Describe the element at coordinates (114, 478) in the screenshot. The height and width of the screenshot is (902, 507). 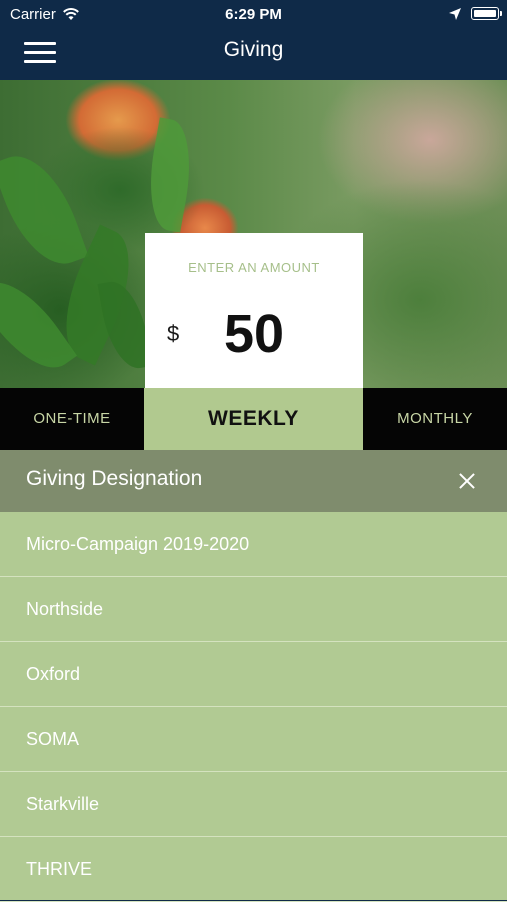
I see `designation-title: Giving Designation` at that location.